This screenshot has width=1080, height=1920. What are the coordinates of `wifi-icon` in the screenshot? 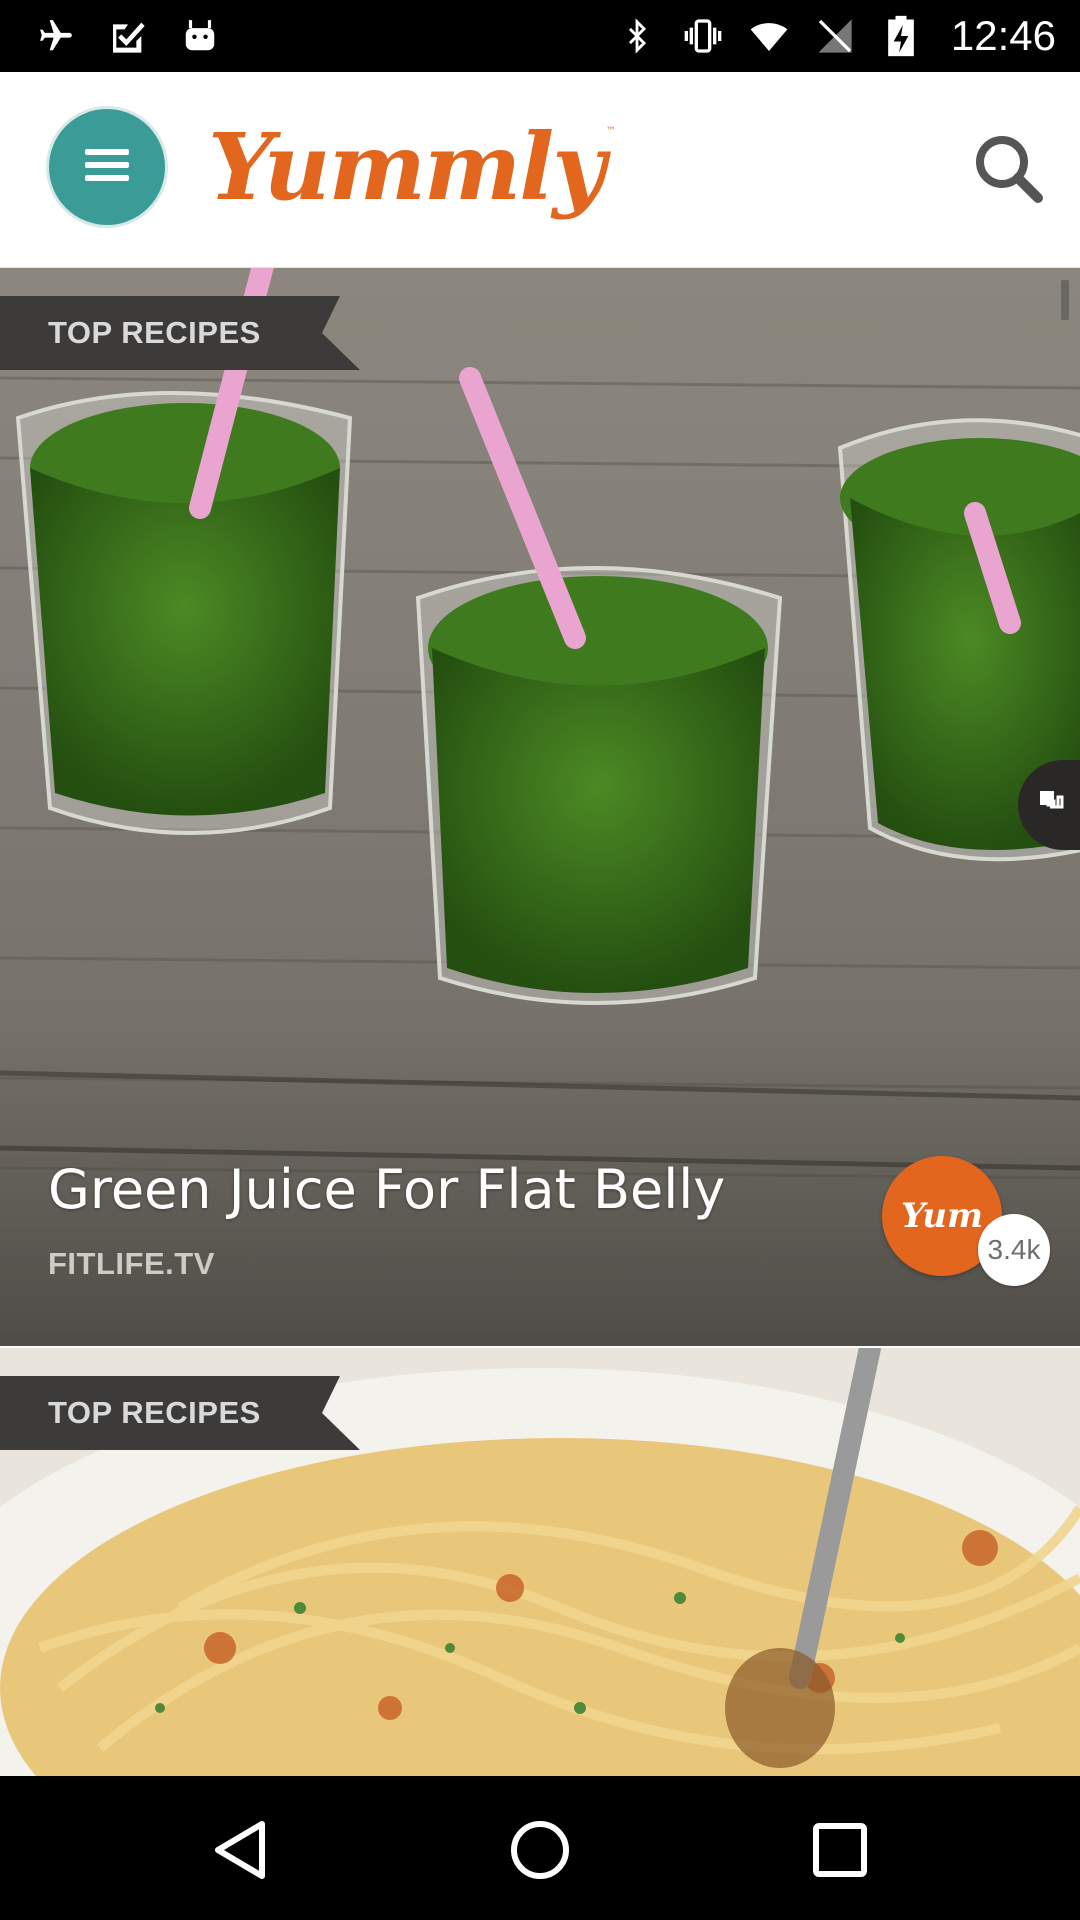 It's located at (769, 36).